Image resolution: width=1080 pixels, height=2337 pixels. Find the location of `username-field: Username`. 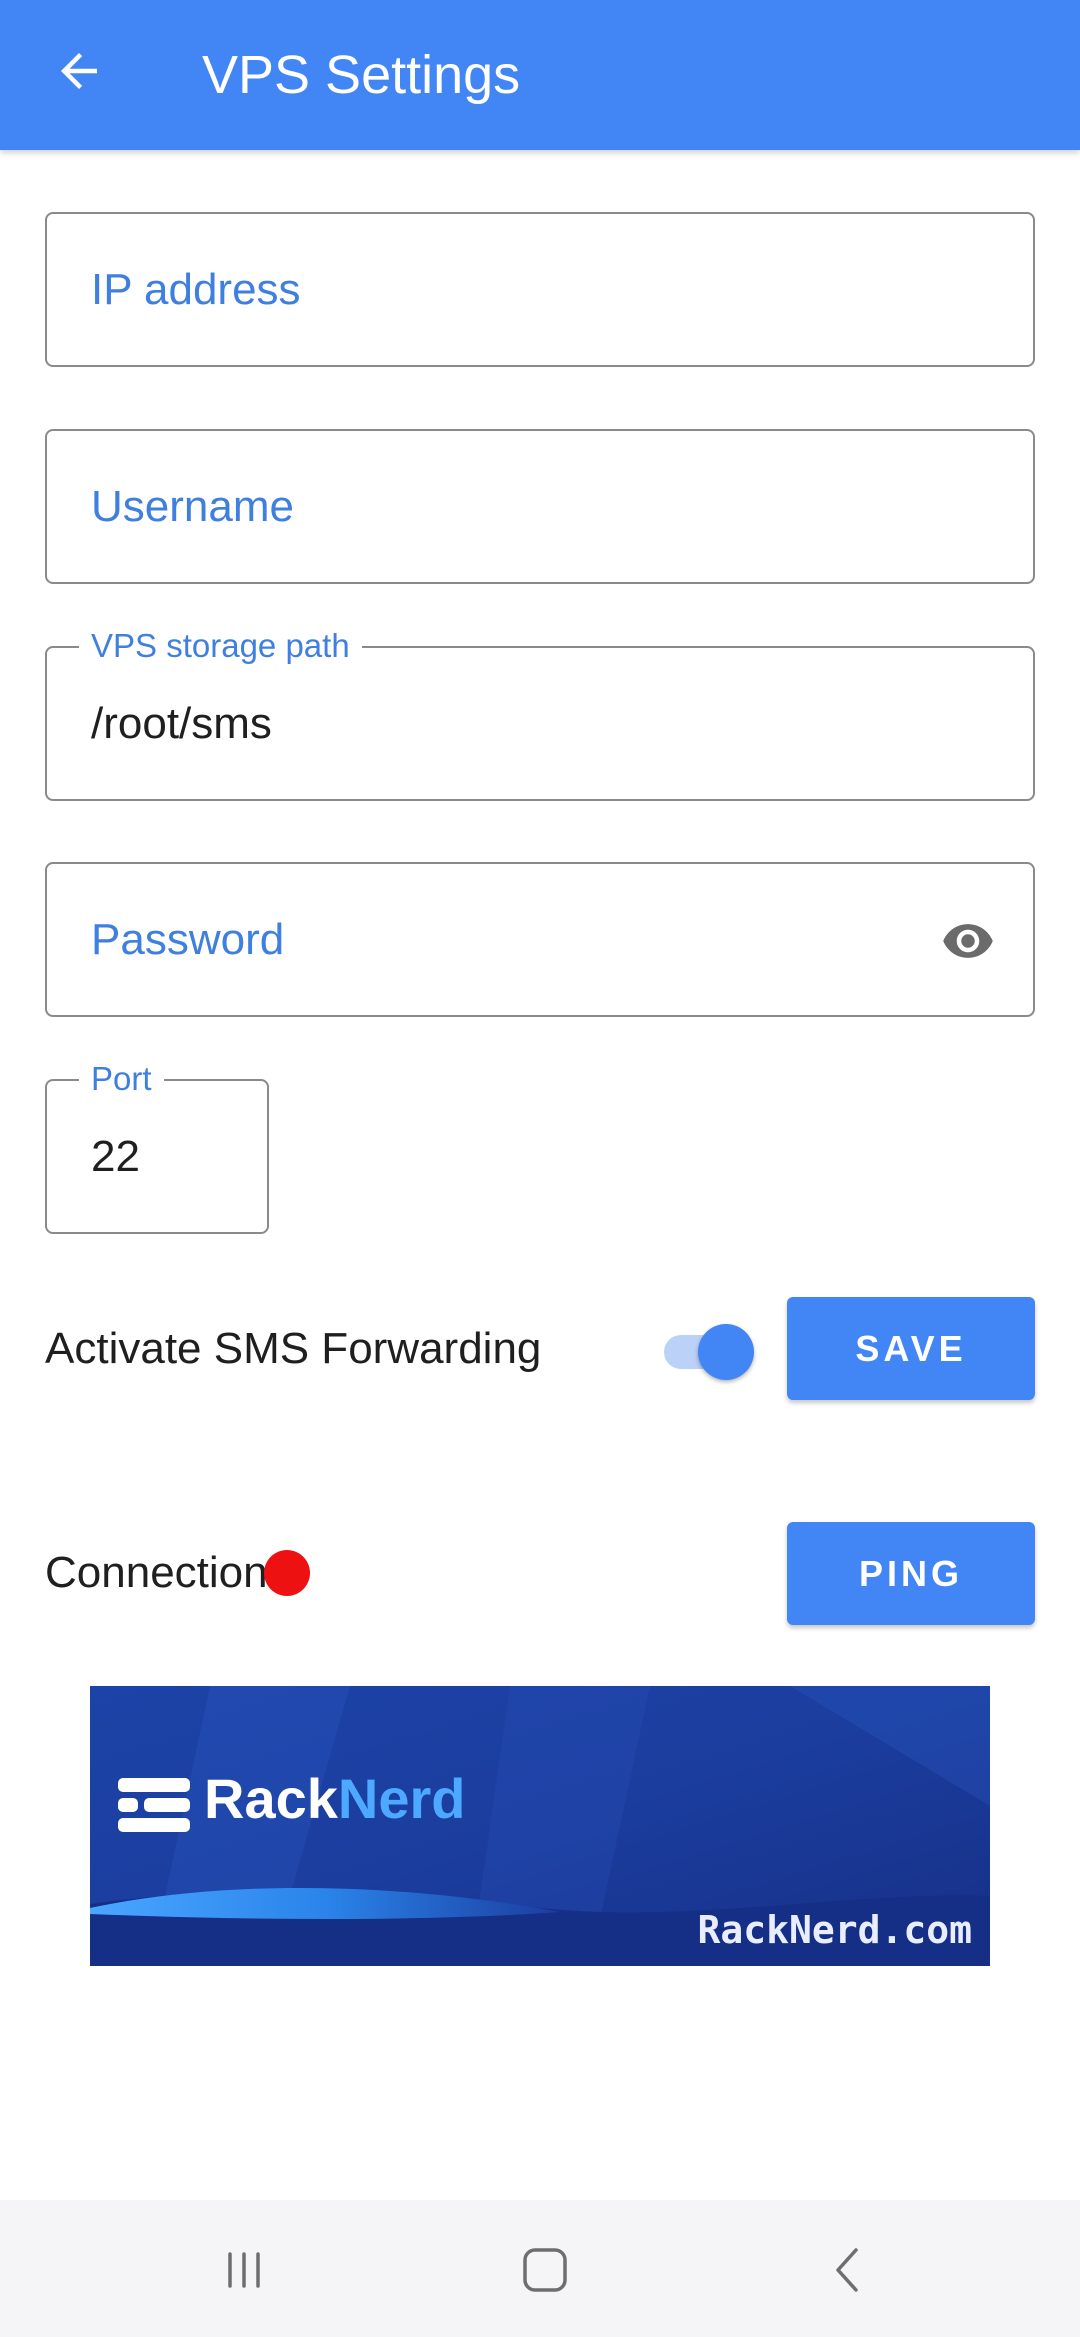

username-field: Username is located at coordinates (540, 506).